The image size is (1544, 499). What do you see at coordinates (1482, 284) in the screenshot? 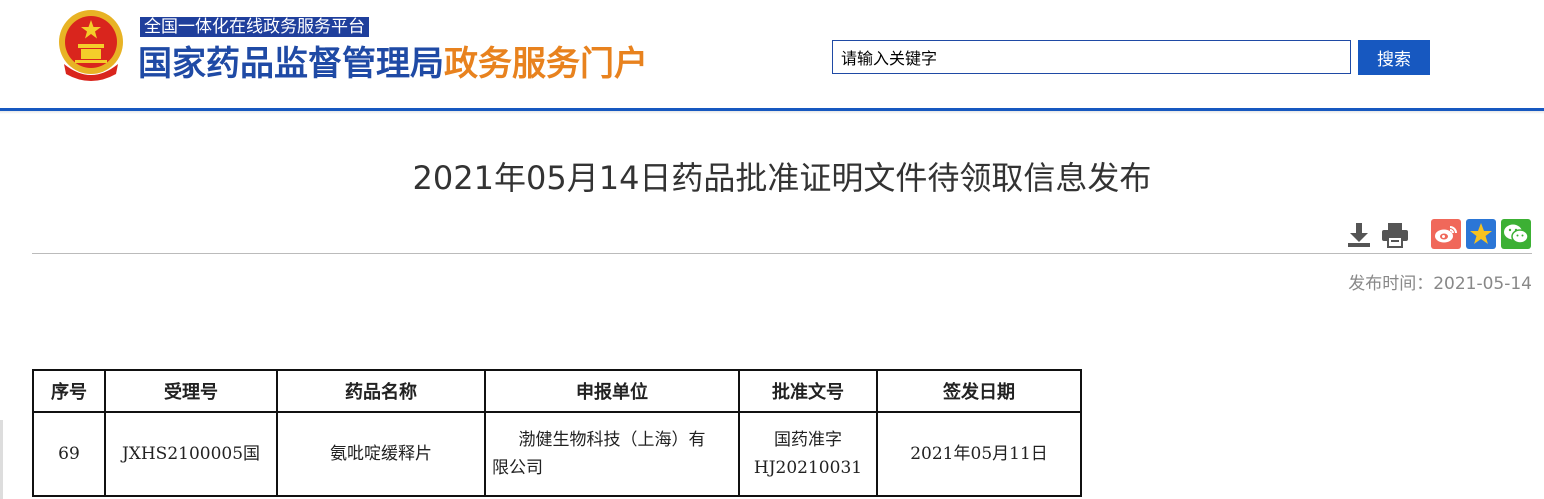
I see `publish-time-value: 2021-05-14` at bounding box center [1482, 284].